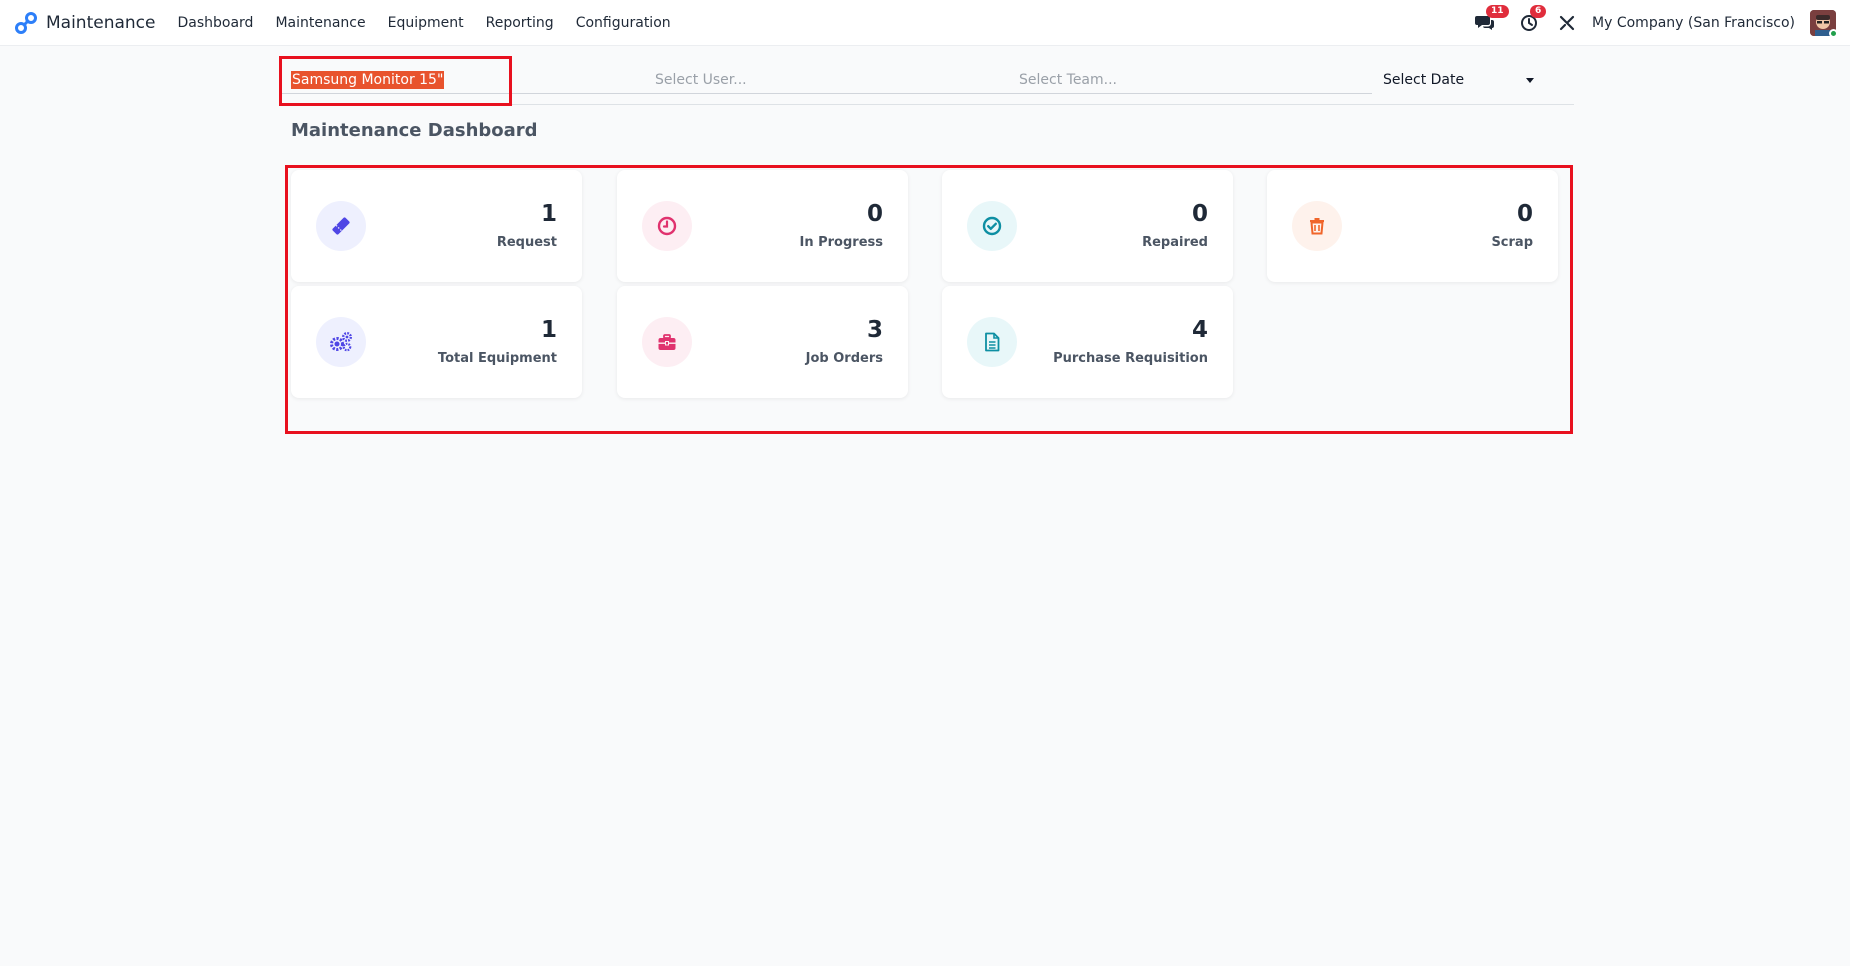  What do you see at coordinates (874, 214) in the screenshot?
I see `card-in-progress-value: 0` at bounding box center [874, 214].